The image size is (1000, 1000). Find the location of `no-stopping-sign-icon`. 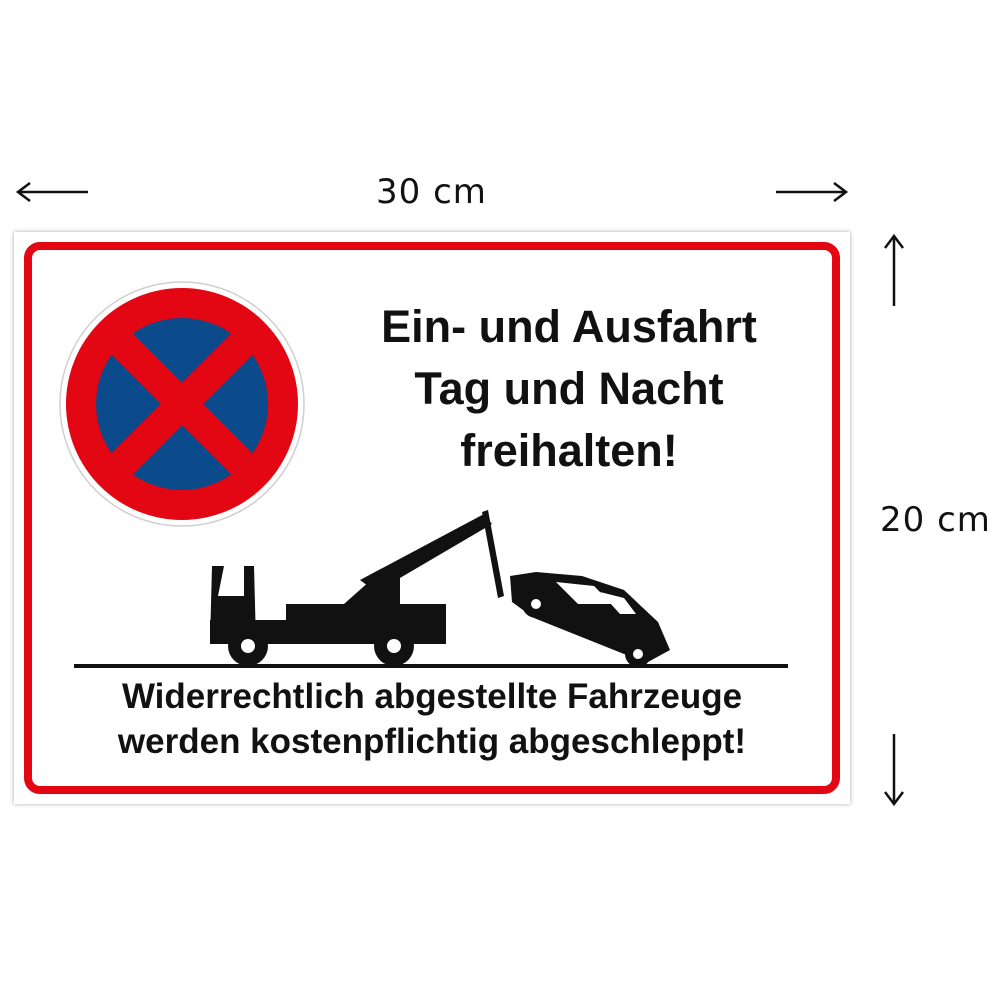

no-stopping-sign-icon is located at coordinates (182, 404).